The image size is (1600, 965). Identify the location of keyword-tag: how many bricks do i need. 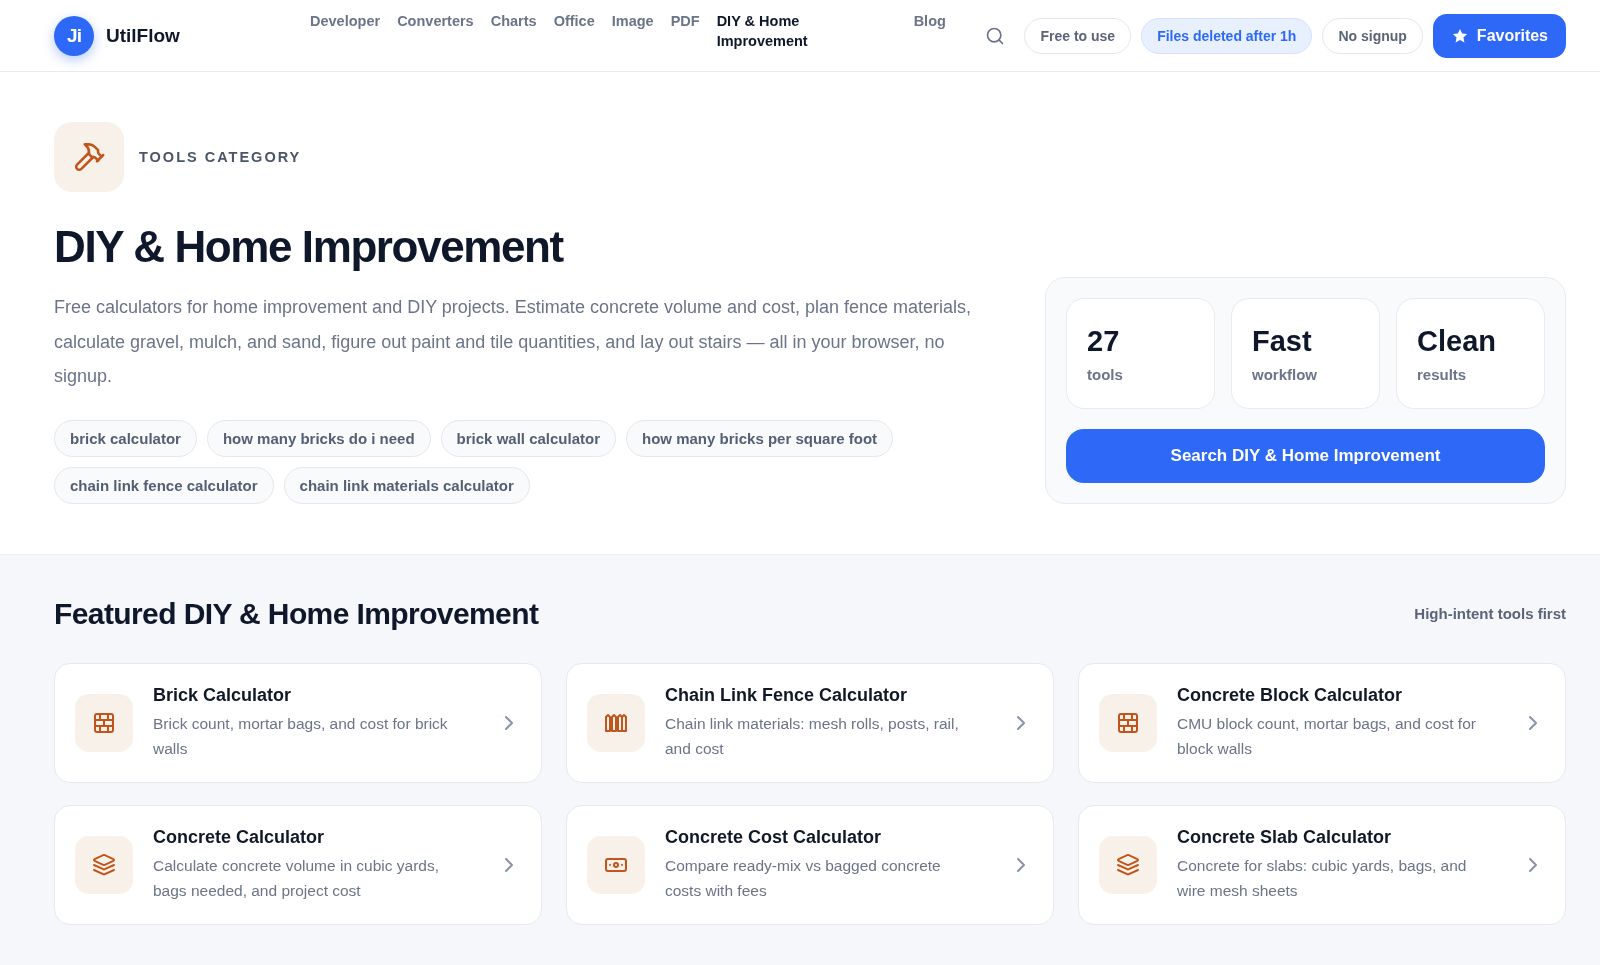
(318, 438).